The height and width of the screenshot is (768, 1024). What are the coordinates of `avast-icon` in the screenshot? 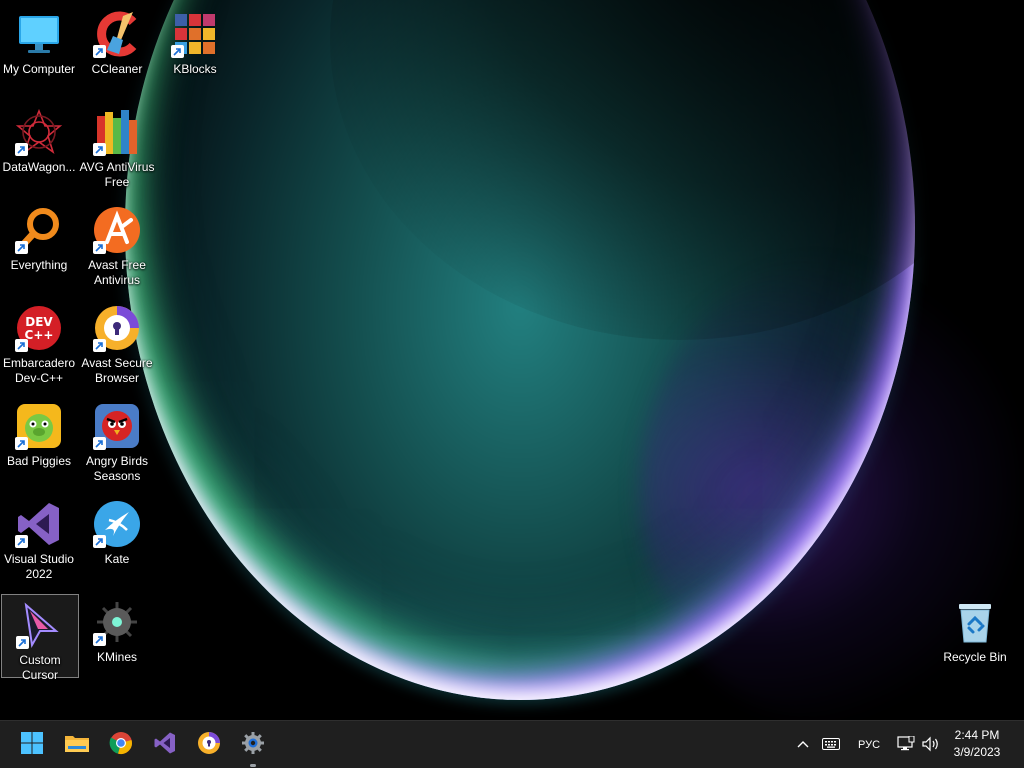 It's located at (117, 230).